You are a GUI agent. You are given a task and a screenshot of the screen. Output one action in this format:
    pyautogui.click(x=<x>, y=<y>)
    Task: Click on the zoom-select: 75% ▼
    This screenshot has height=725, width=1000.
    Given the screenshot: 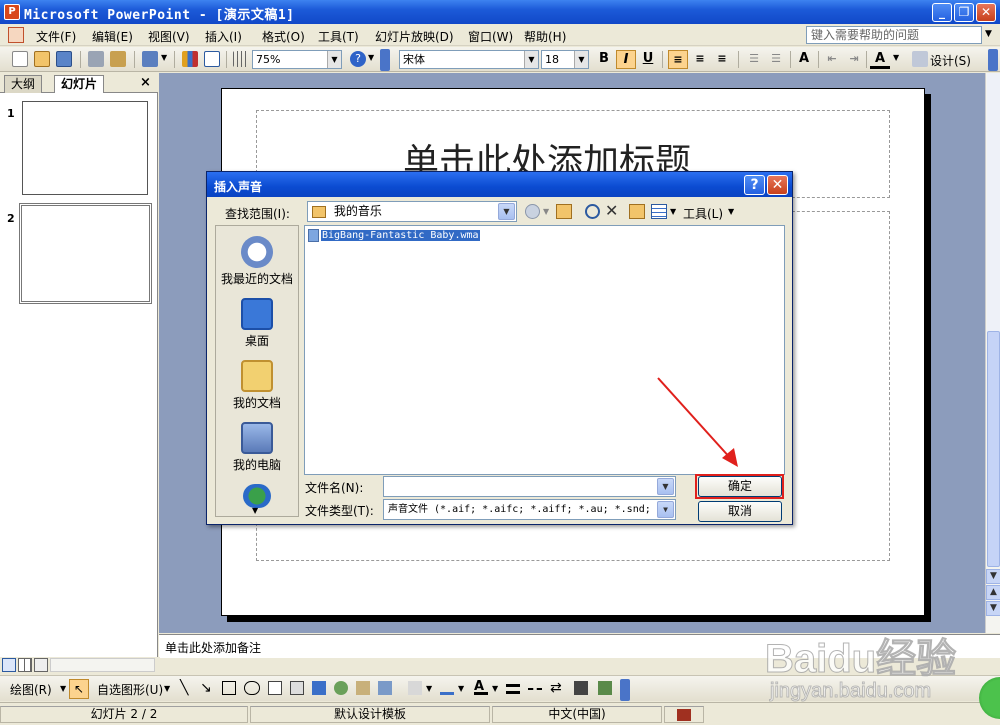 What is the action you would take?
    pyautogui.click(x=297, y=59)
    